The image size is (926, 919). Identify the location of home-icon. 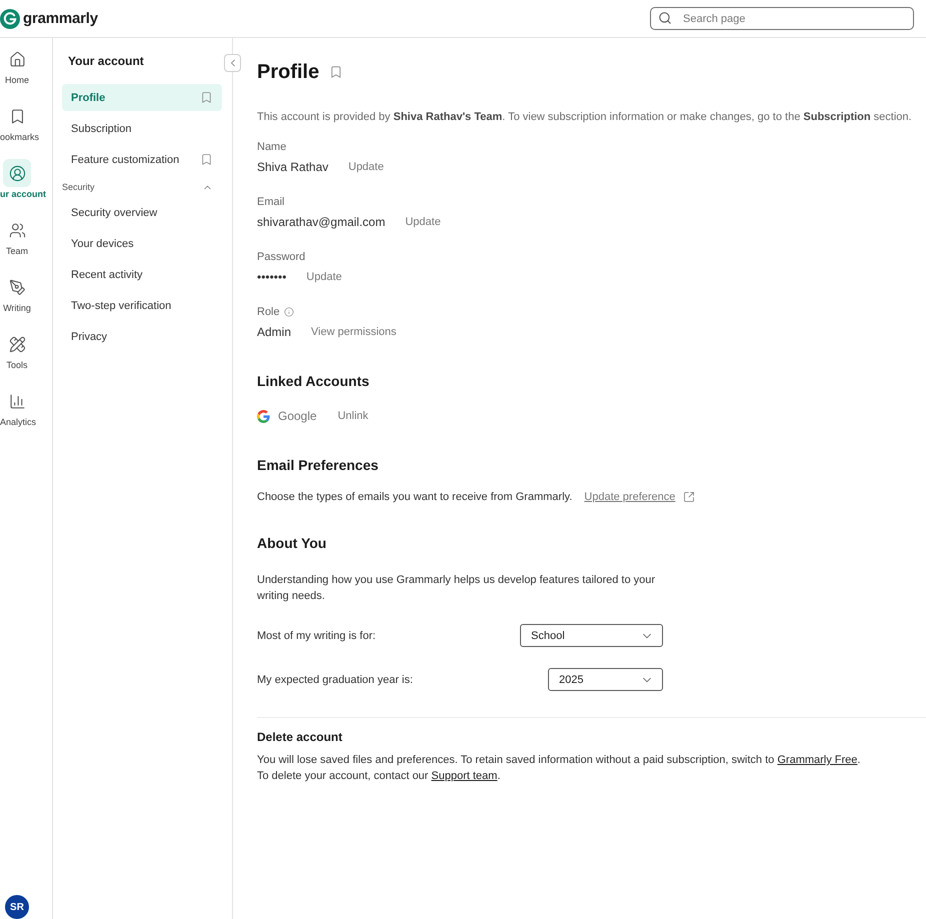
(17, 59).